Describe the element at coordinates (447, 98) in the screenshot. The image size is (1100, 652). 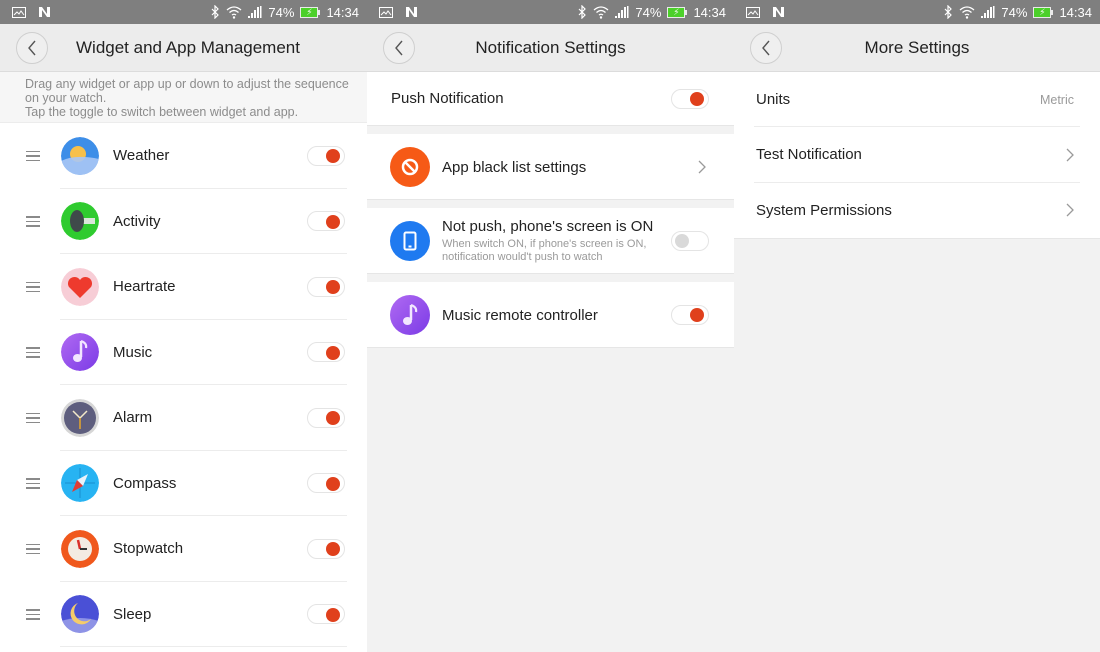
I see `push-notification-label: Push Notification` at that location.